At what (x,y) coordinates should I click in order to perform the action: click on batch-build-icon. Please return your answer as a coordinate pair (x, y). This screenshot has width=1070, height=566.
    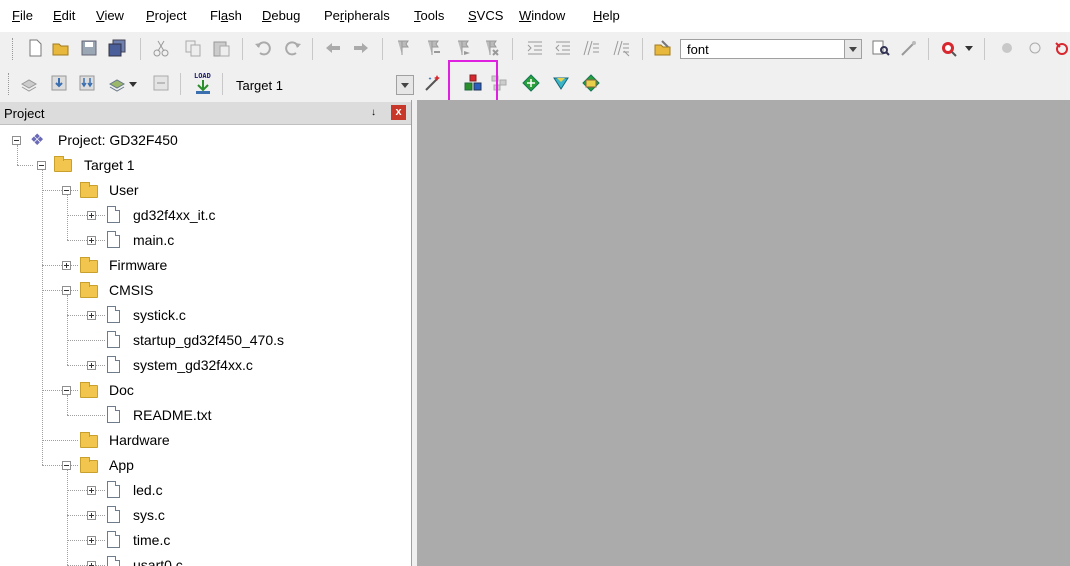
    Looking at the image, I should click on (117, 83).